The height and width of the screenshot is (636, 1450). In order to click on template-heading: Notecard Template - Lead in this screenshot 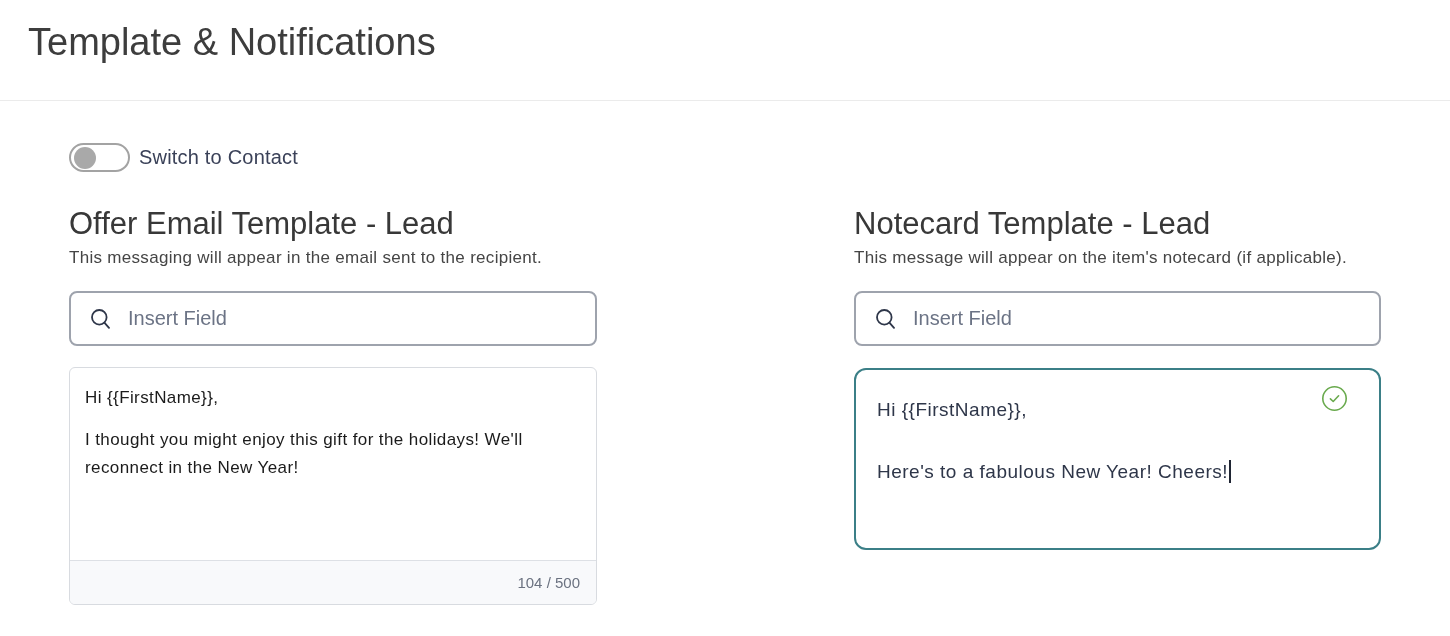, I will do `click(1032, 224)`.